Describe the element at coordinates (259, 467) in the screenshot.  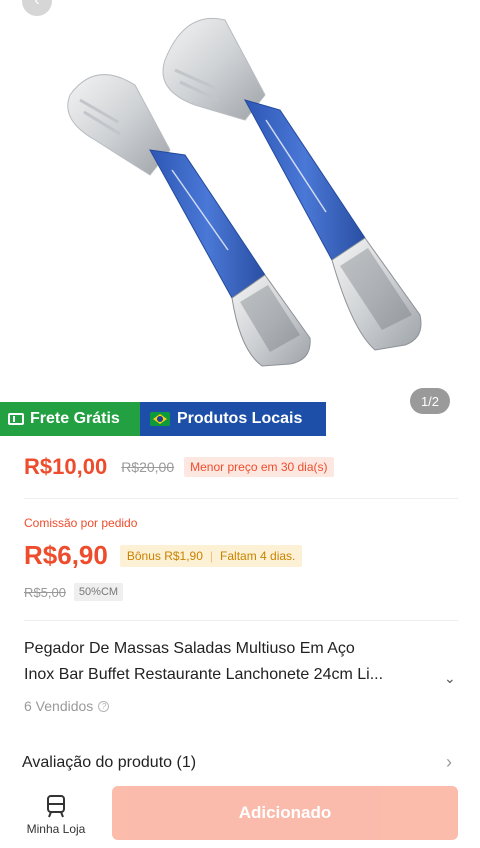
I see `lowest-price-tag: Menor preço em 30 dia(s)` at that location.